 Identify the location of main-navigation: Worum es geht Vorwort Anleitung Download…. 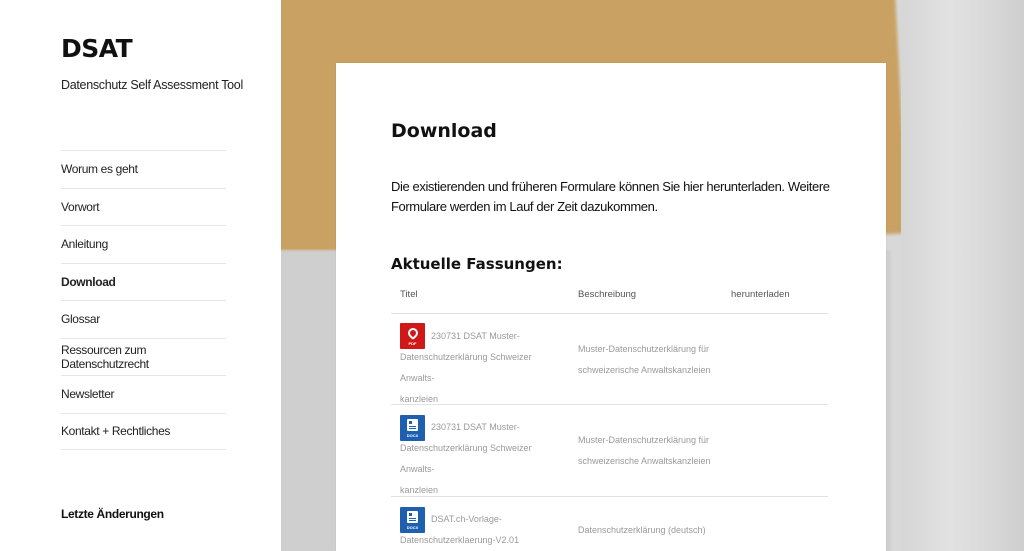
(143, 300).